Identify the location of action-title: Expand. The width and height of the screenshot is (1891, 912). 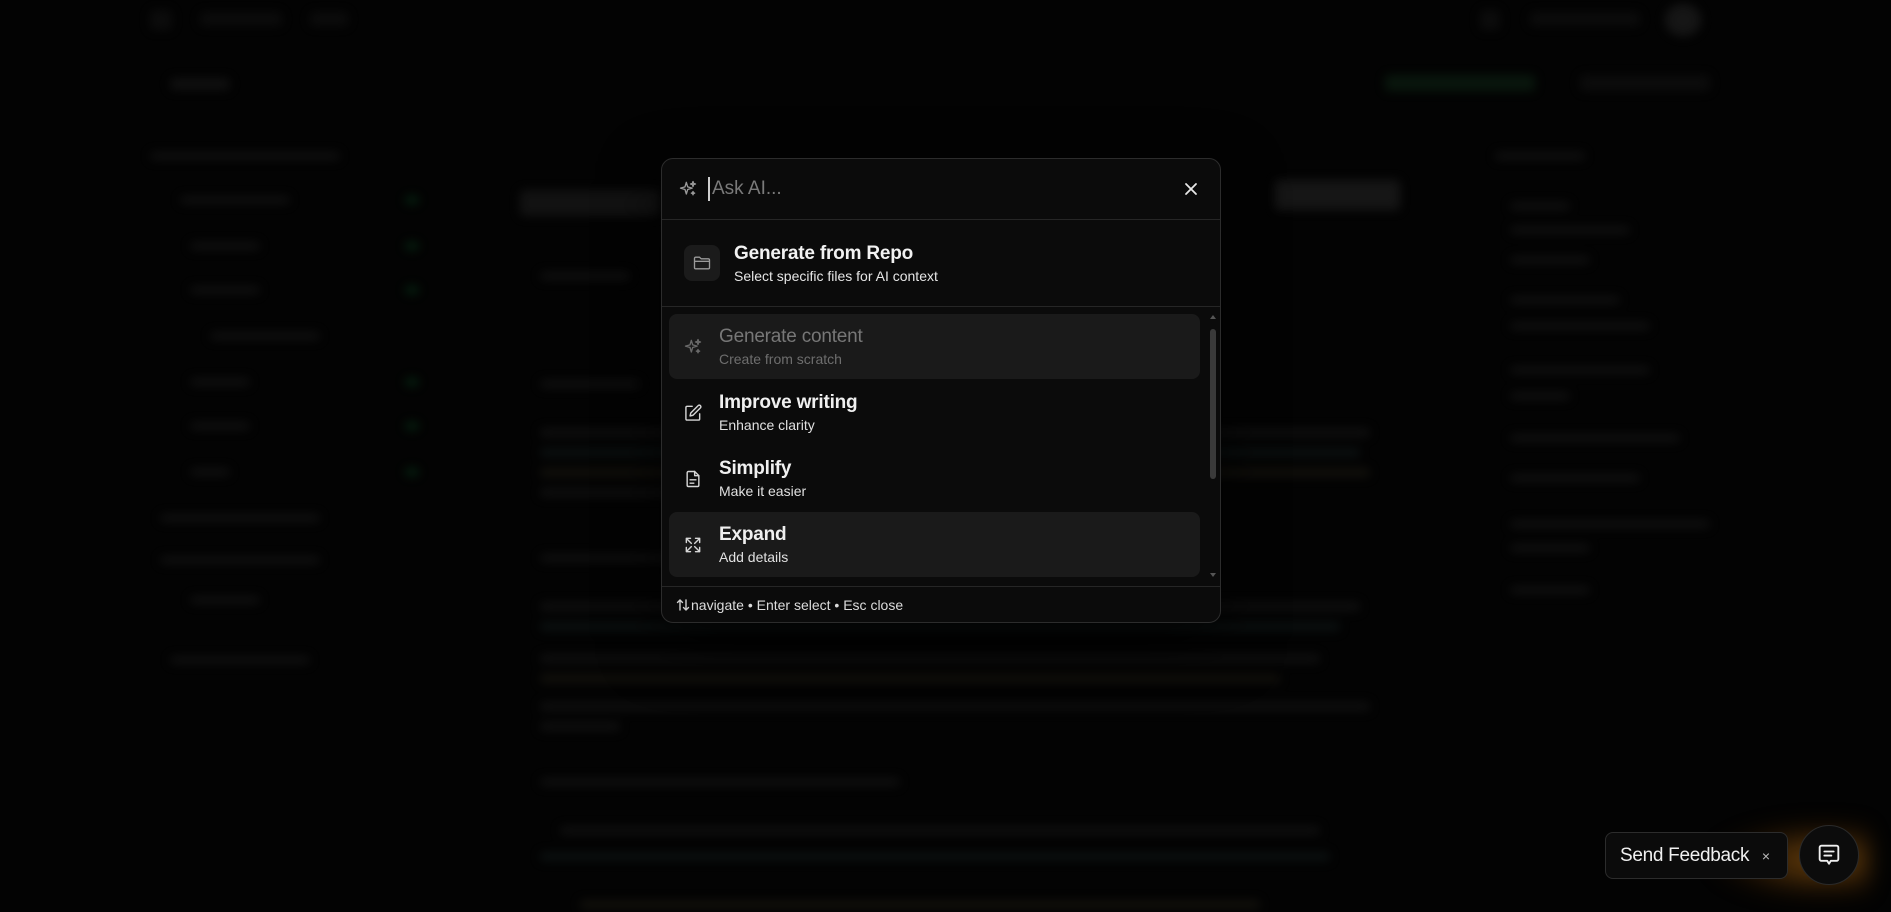
(753, 534).